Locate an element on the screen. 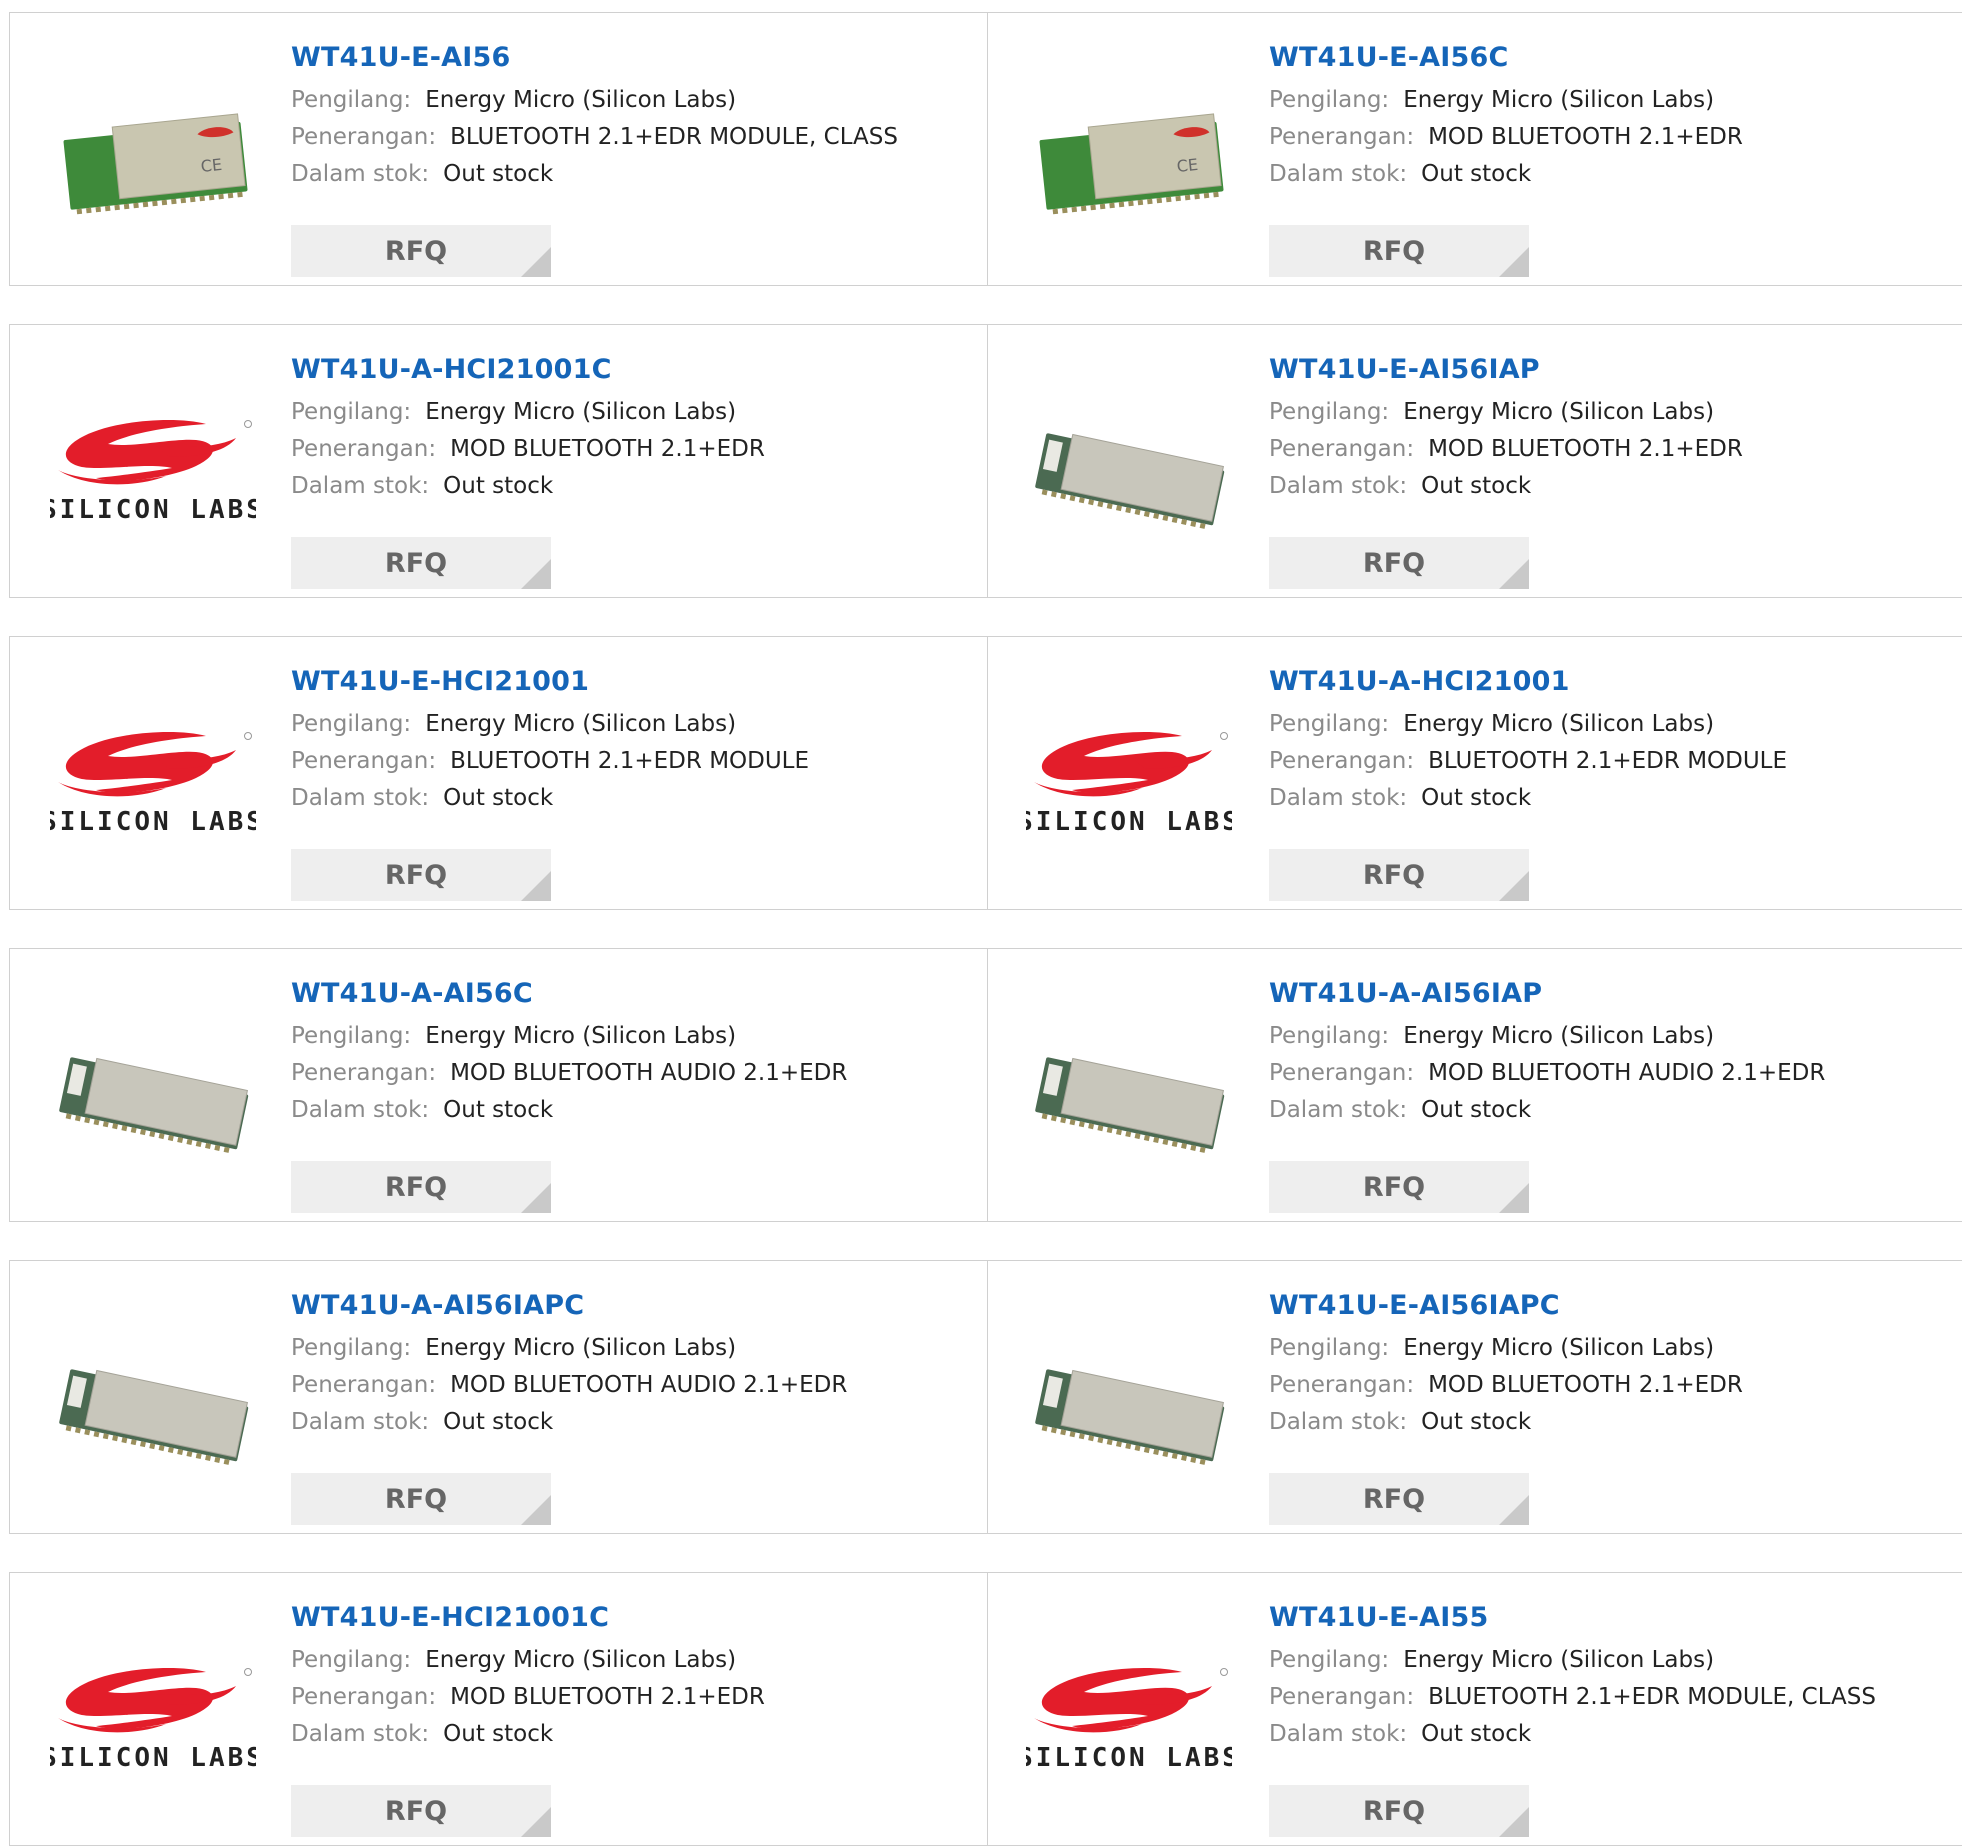 This screenshot has height=1846, width=1962. product-part-number-link: WT41U-E-HCI21001 is located at coordinates (440, 682).